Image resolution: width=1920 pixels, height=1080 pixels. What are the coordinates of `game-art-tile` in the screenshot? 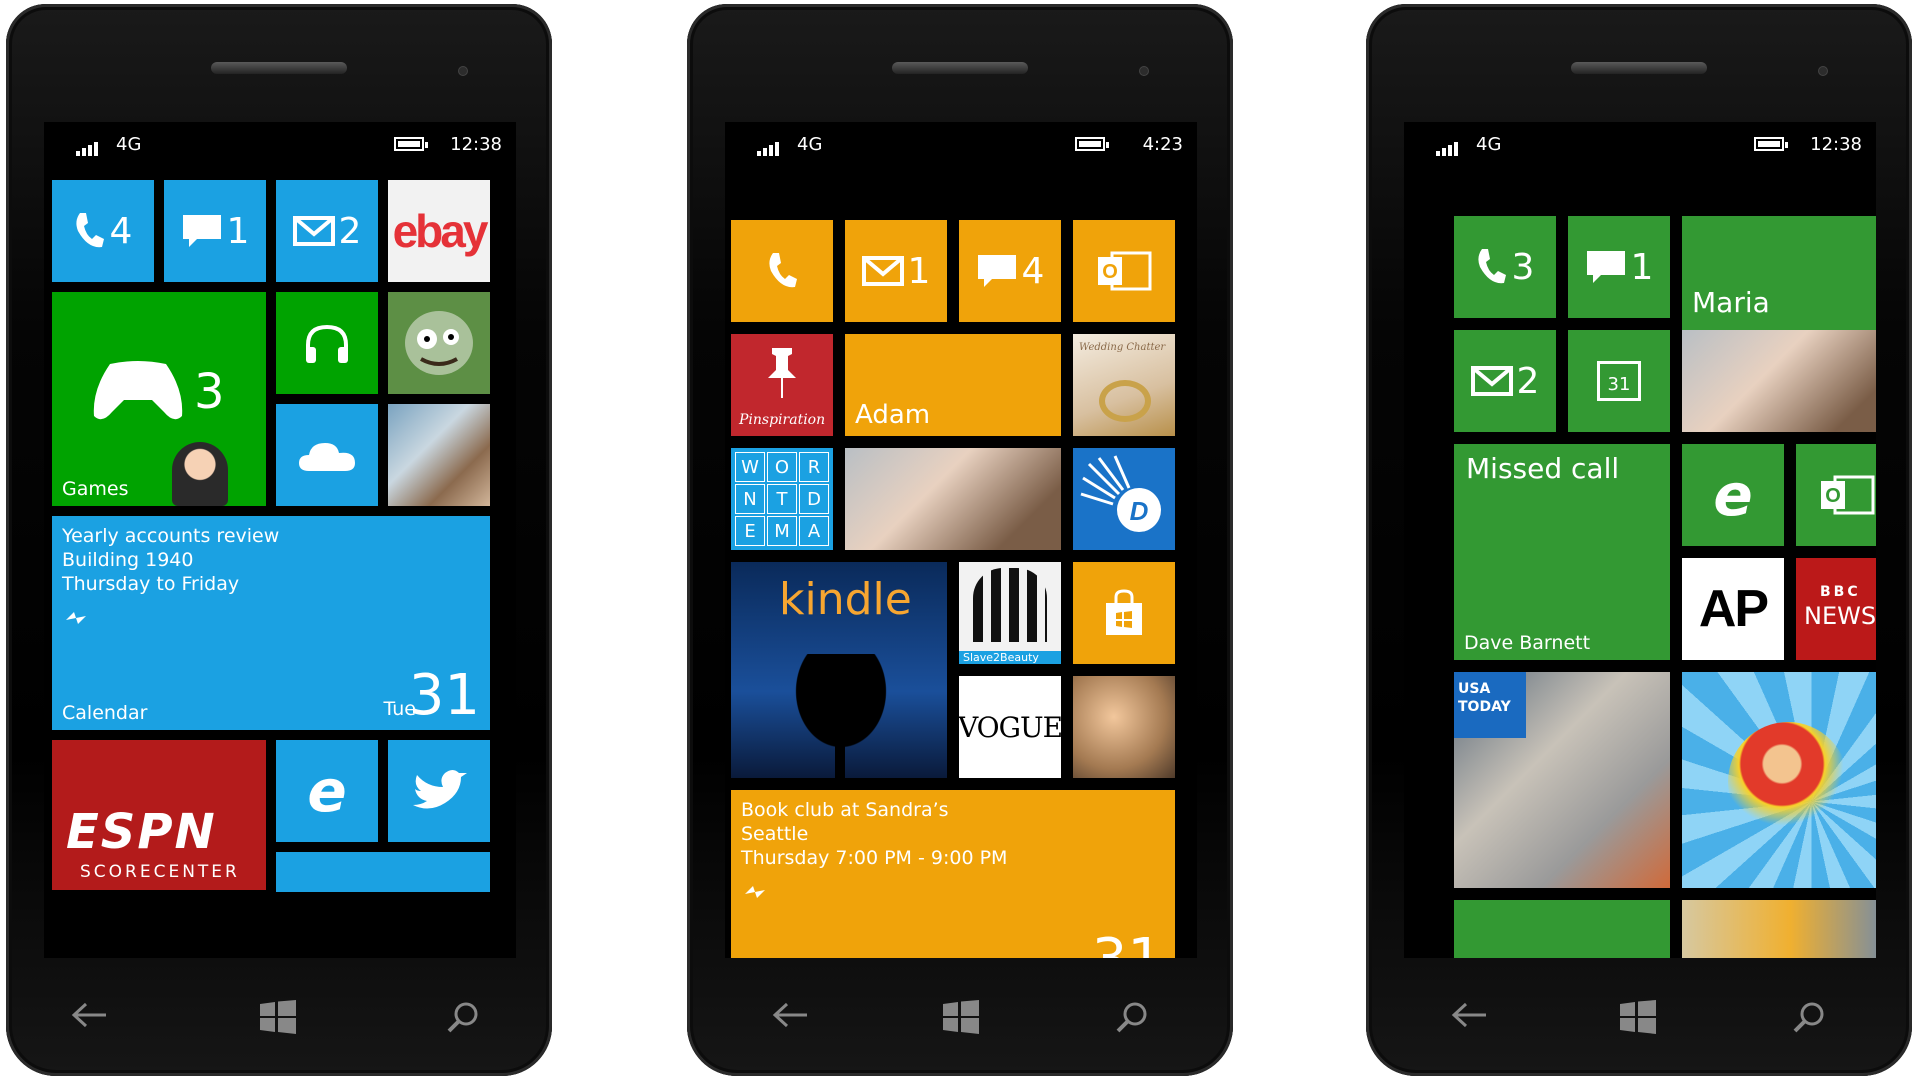 It's located at (439, 455).